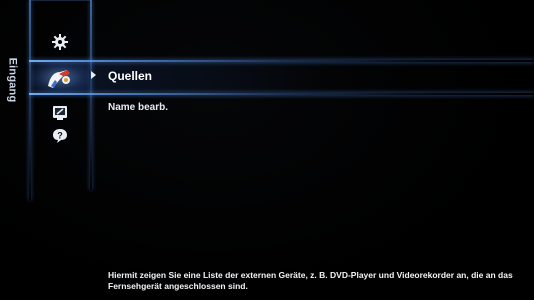  I want to click on support-icon, so click(60, 113).